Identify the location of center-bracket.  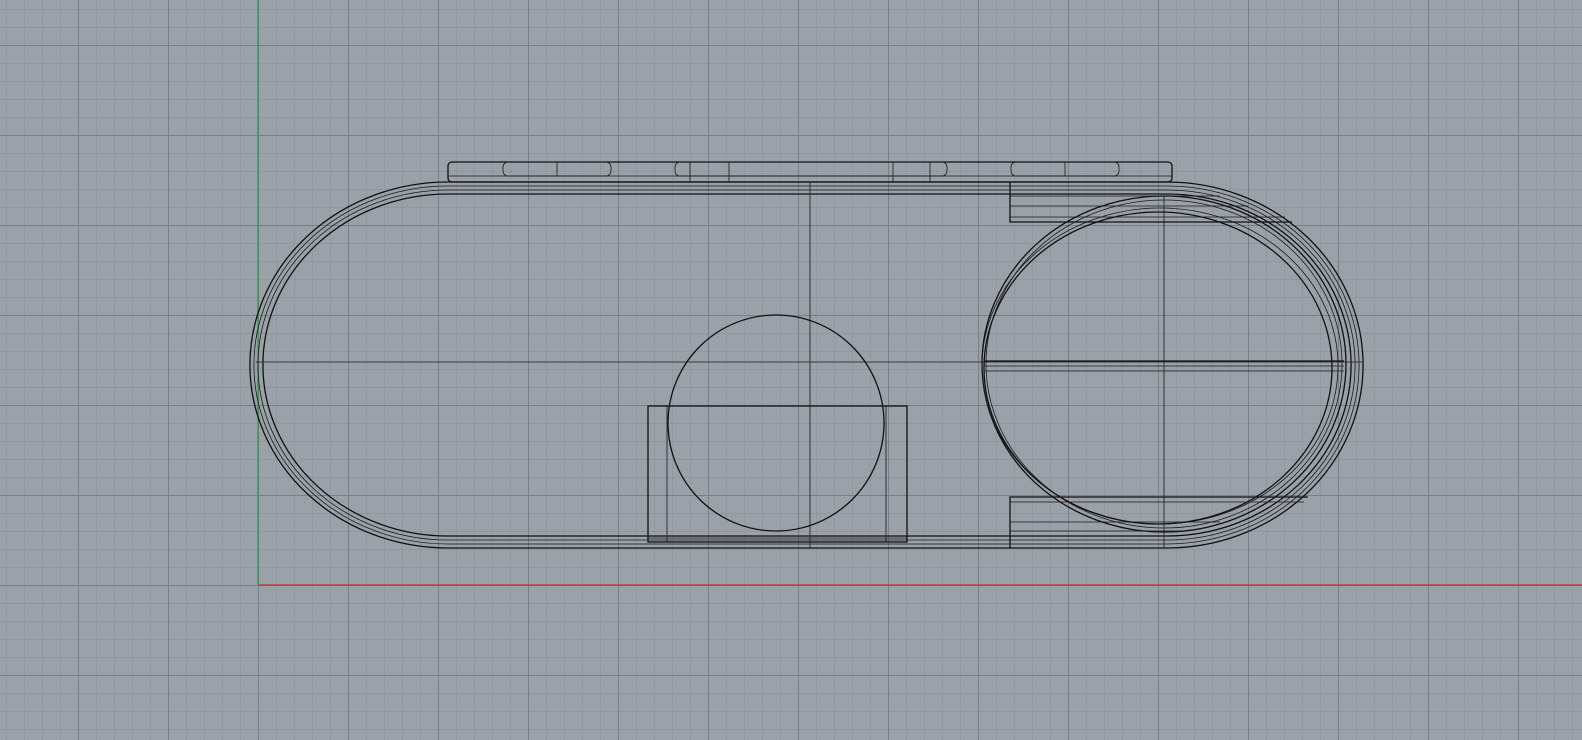
(777, 474).